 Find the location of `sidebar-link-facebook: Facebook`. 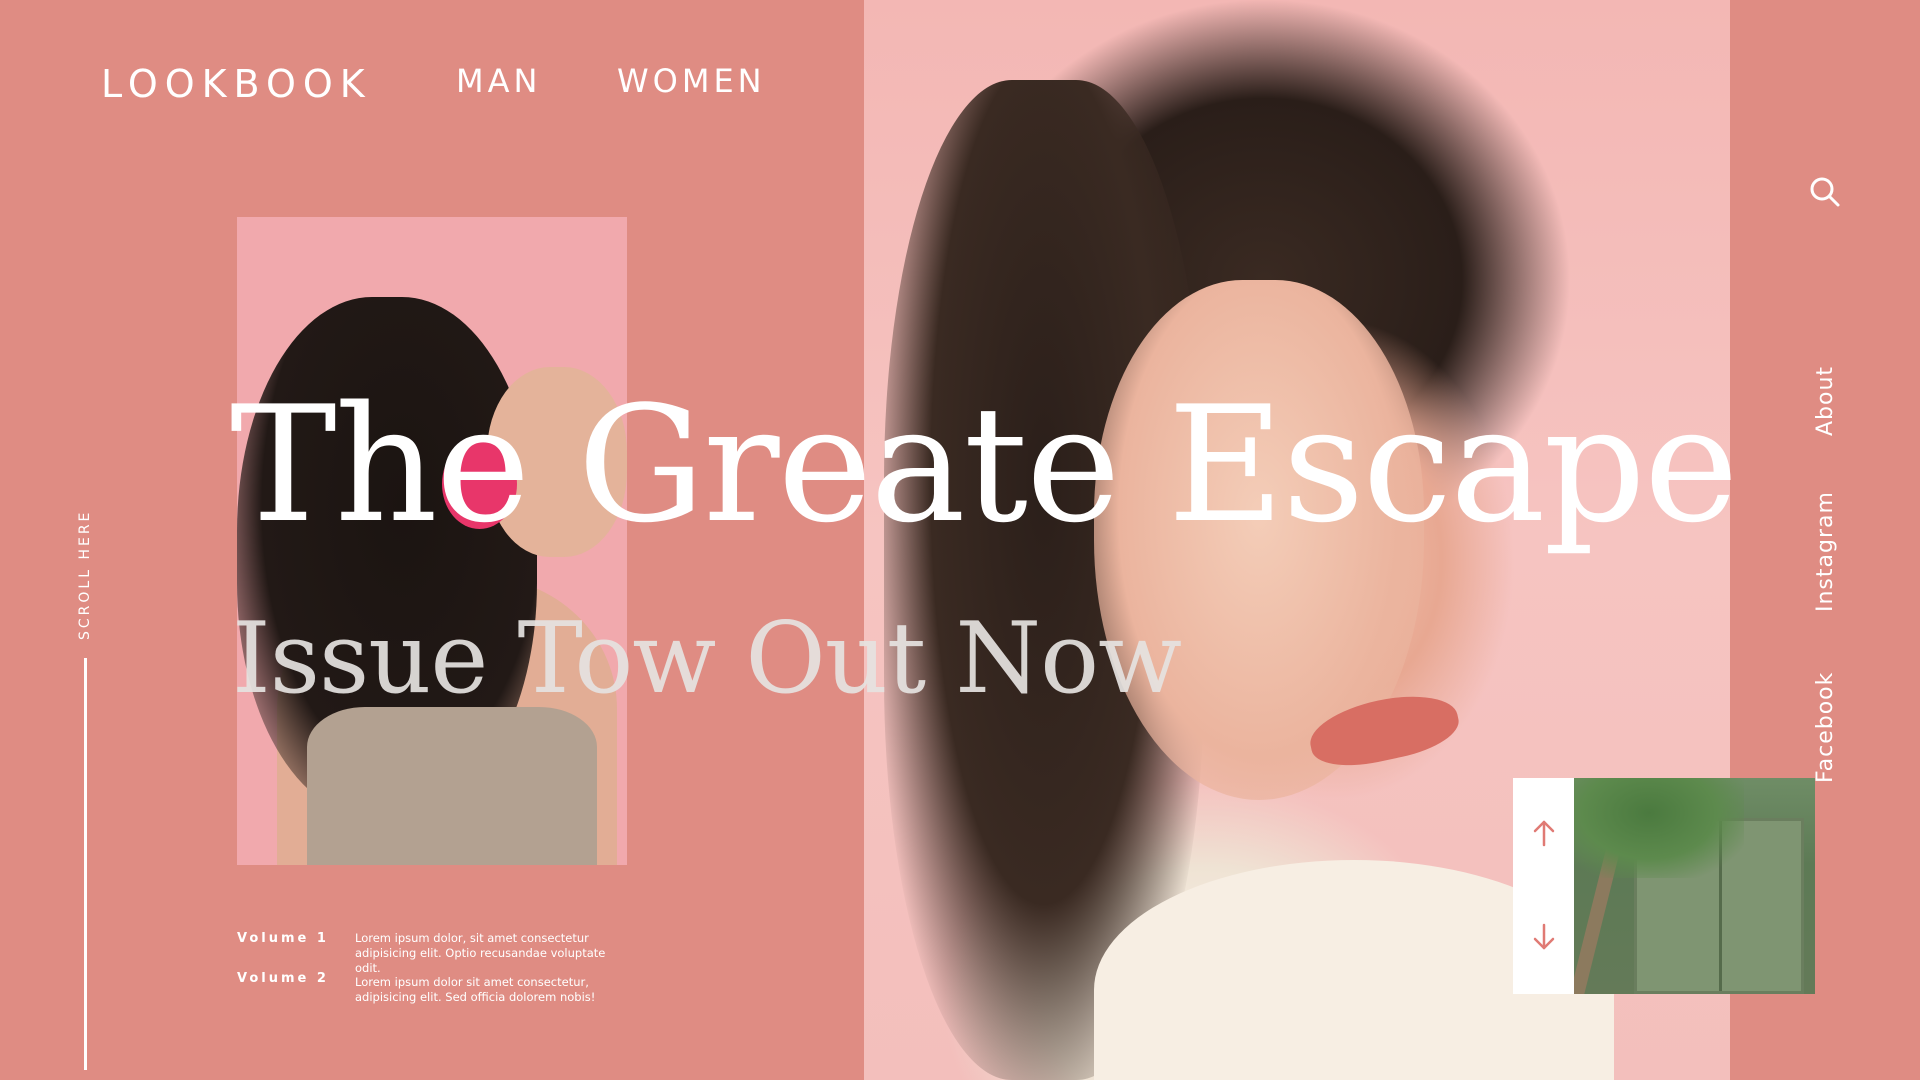

sidebar-link-facebook: Facebook is located at coordinates (1825, 727).